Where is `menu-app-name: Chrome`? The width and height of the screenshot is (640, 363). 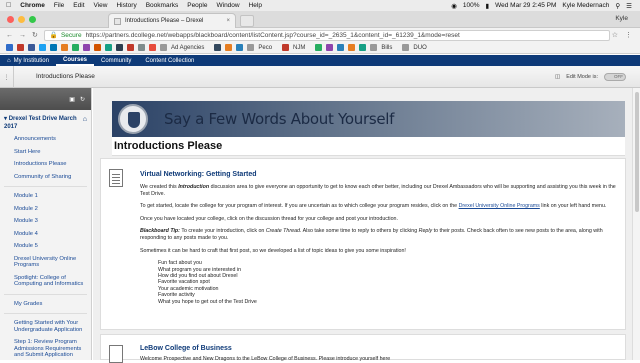
menu-app-name: Chrome is located at coordinates (32, 5).